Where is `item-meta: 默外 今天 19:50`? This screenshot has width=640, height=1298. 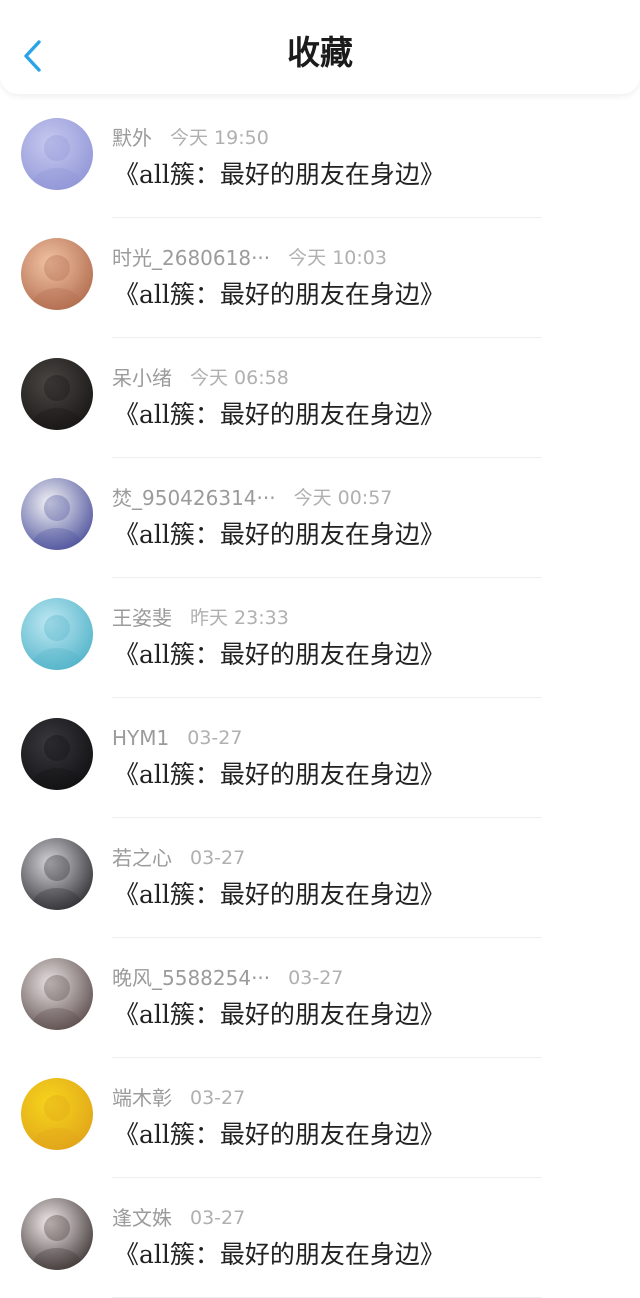
item-meta: 默外 今天 19:50 is located at coordinates (190, 138).